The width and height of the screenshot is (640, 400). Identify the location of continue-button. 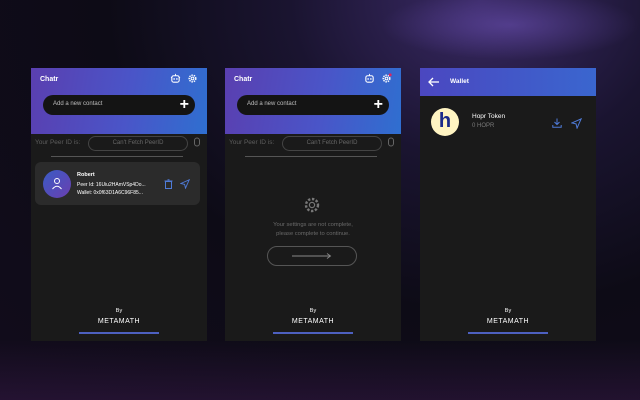
(312, 256).